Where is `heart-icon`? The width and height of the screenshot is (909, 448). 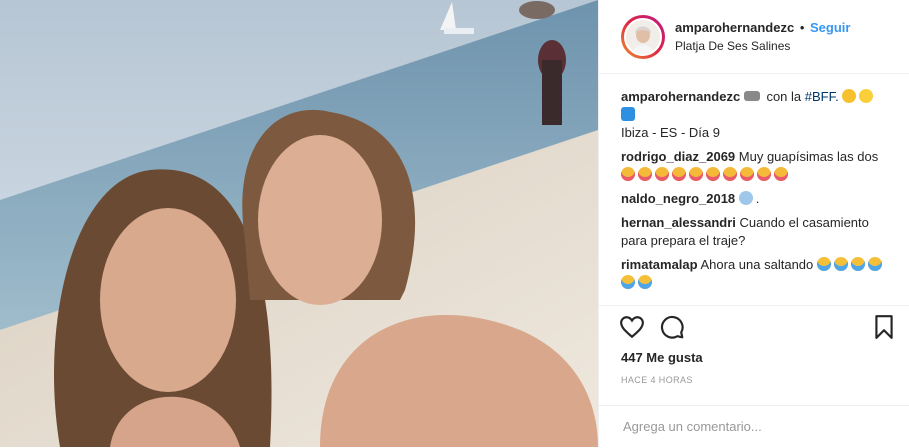 heart-icon is located at coordinates (632, 327).